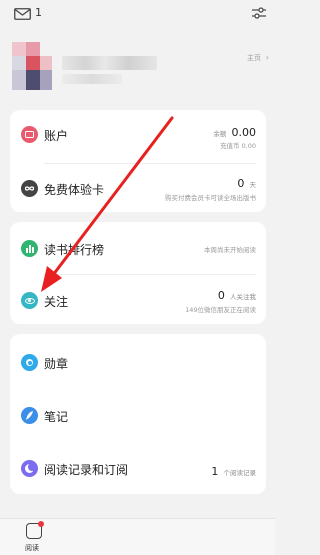 This screenshot has height=555, width=320. I want to click on feather-pen-icon, so click(29, 415).